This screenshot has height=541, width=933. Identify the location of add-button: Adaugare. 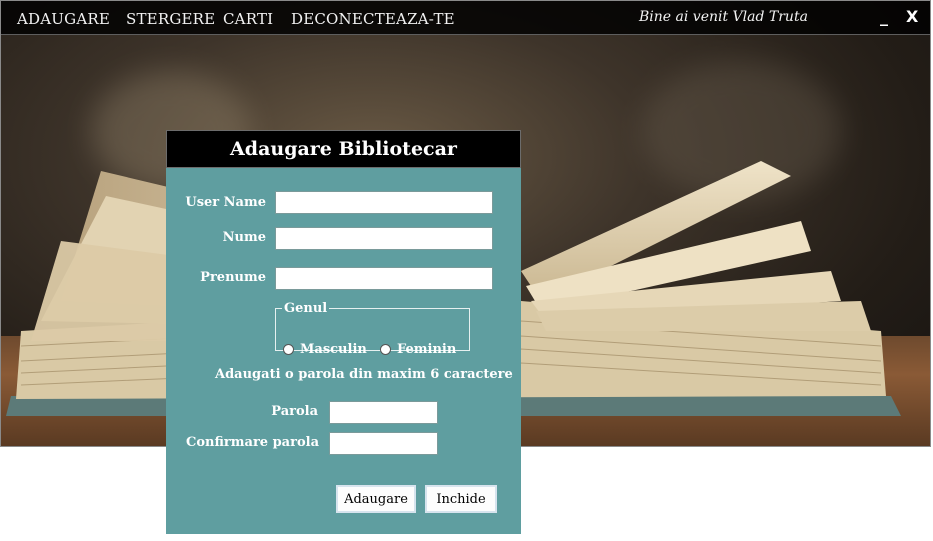
(376, 499).